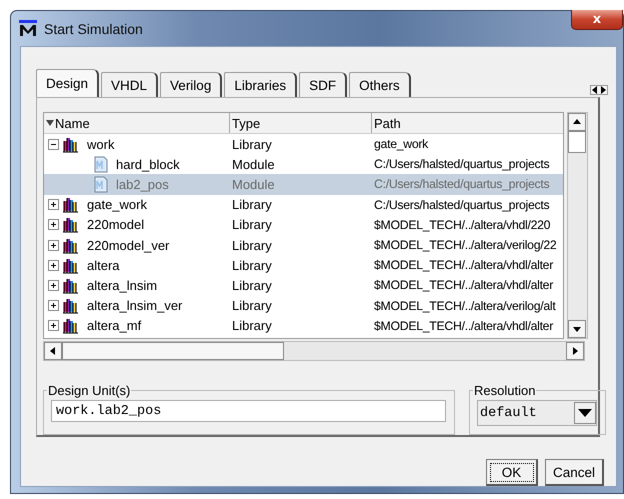  I want to click on dialog-button: OK, so click(512, 472).